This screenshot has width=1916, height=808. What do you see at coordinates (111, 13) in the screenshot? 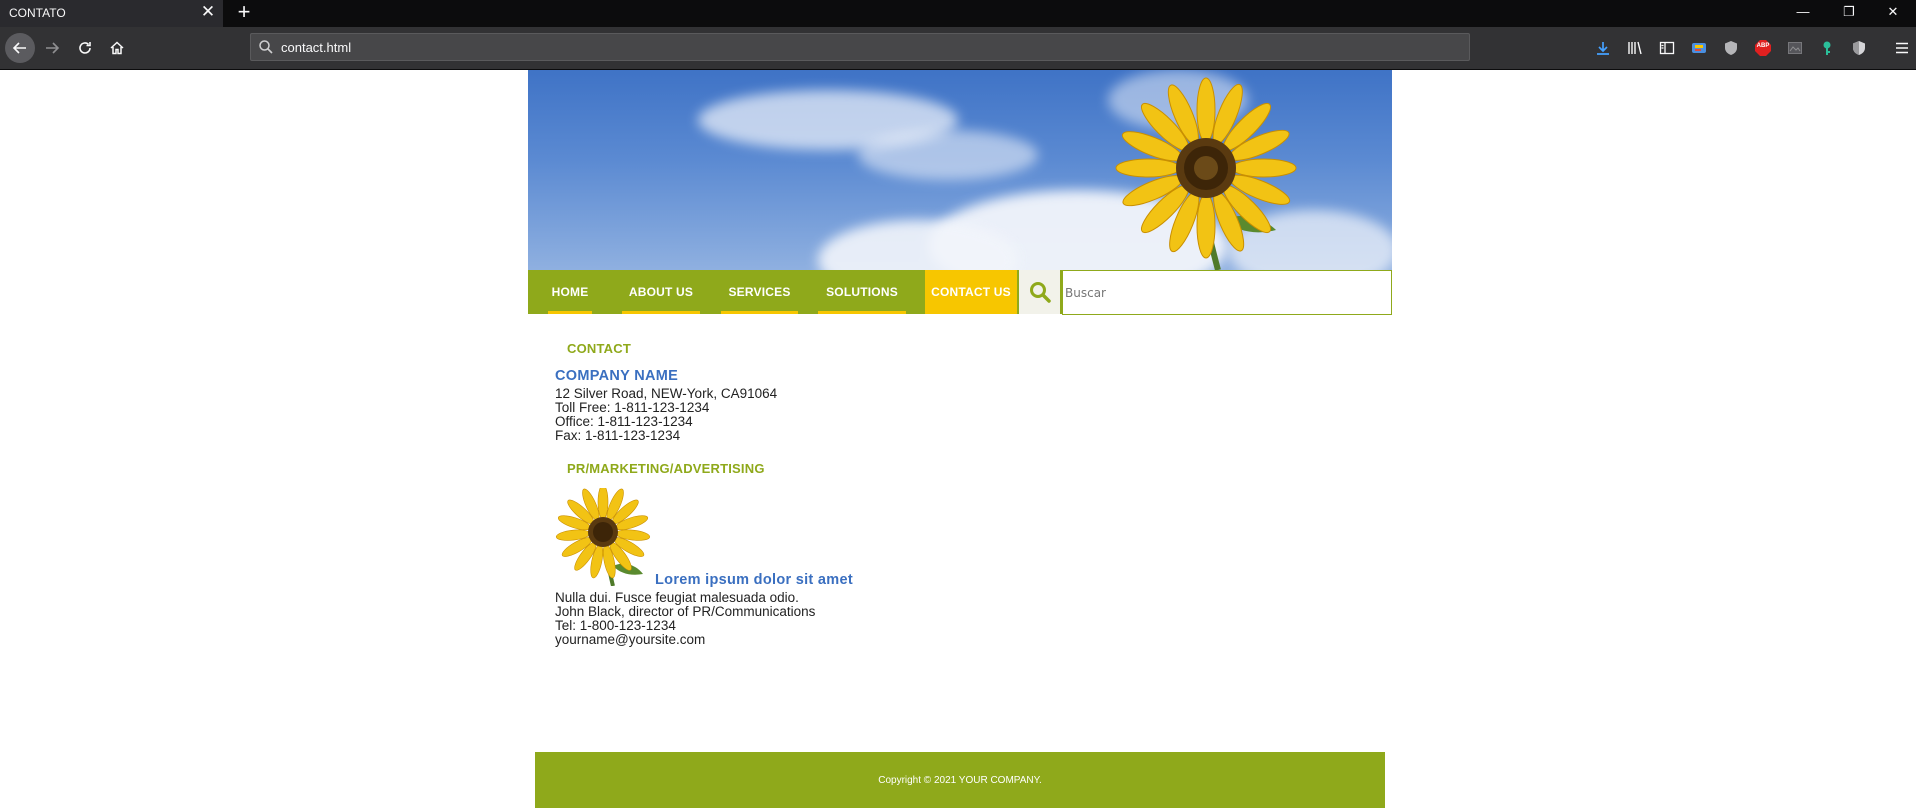
I see `browser-tab: CONTATO ✕` at bounding box center [111, 13].